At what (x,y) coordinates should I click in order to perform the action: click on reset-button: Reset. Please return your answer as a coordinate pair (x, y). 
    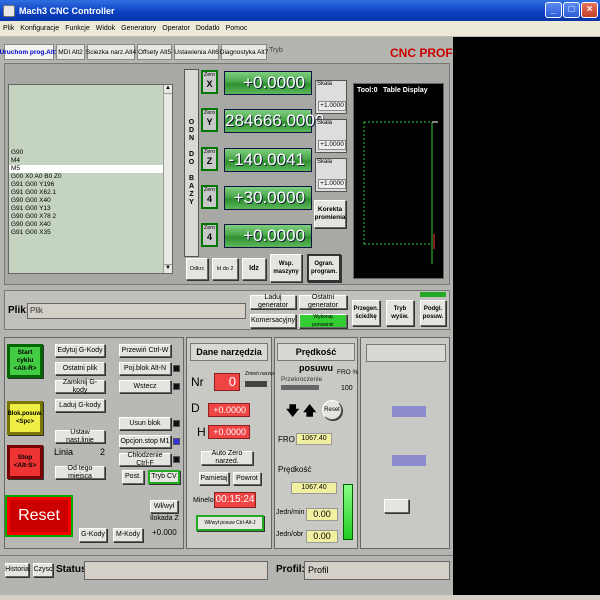
    Looking at the image, I should click on (39, 516).